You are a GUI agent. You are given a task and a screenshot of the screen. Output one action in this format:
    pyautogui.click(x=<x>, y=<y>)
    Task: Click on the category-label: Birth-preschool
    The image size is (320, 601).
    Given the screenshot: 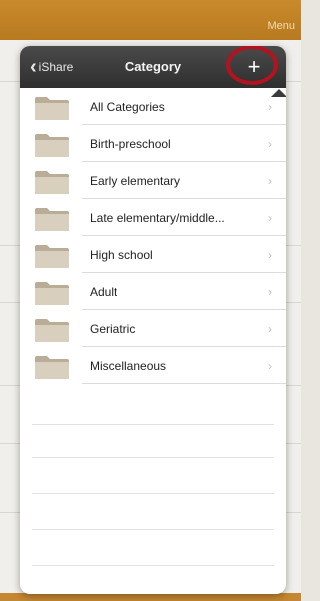 What is the action you would take?
    pyautogui.click(x=130, y=143)
    